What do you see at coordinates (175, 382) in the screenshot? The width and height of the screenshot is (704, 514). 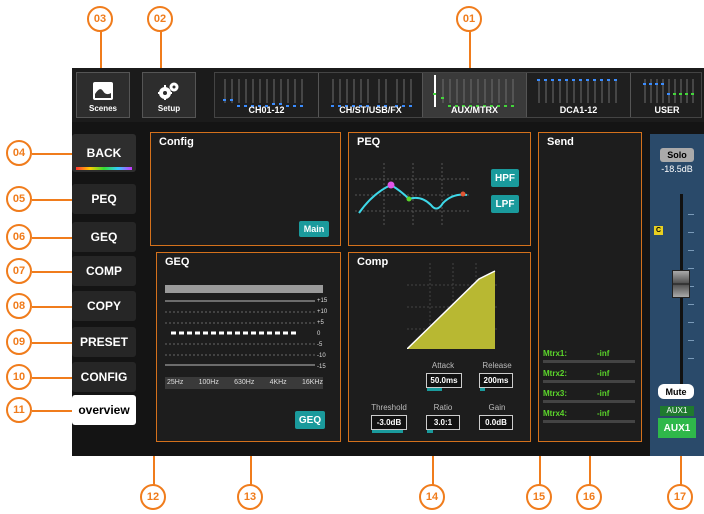 I see `freq-label: 25Hz` at bounding box center [175, 382].